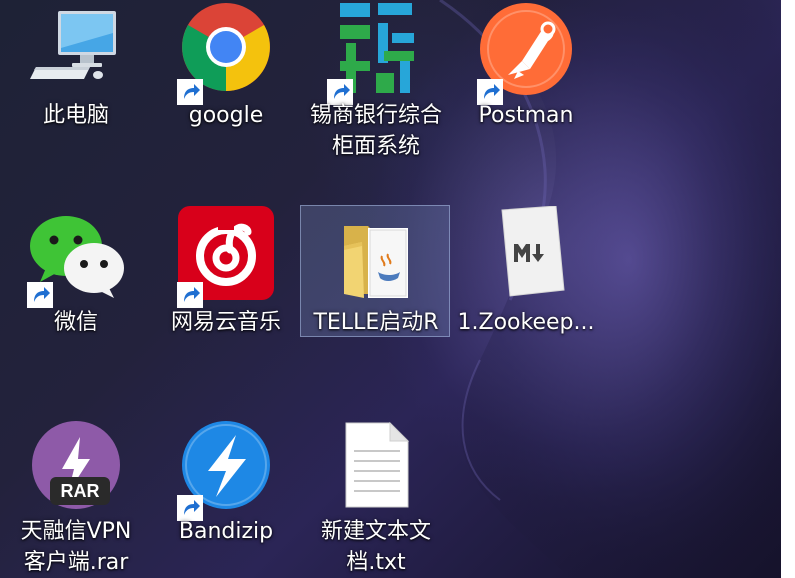  I want to click on text-file-icon, so click(376, 467).